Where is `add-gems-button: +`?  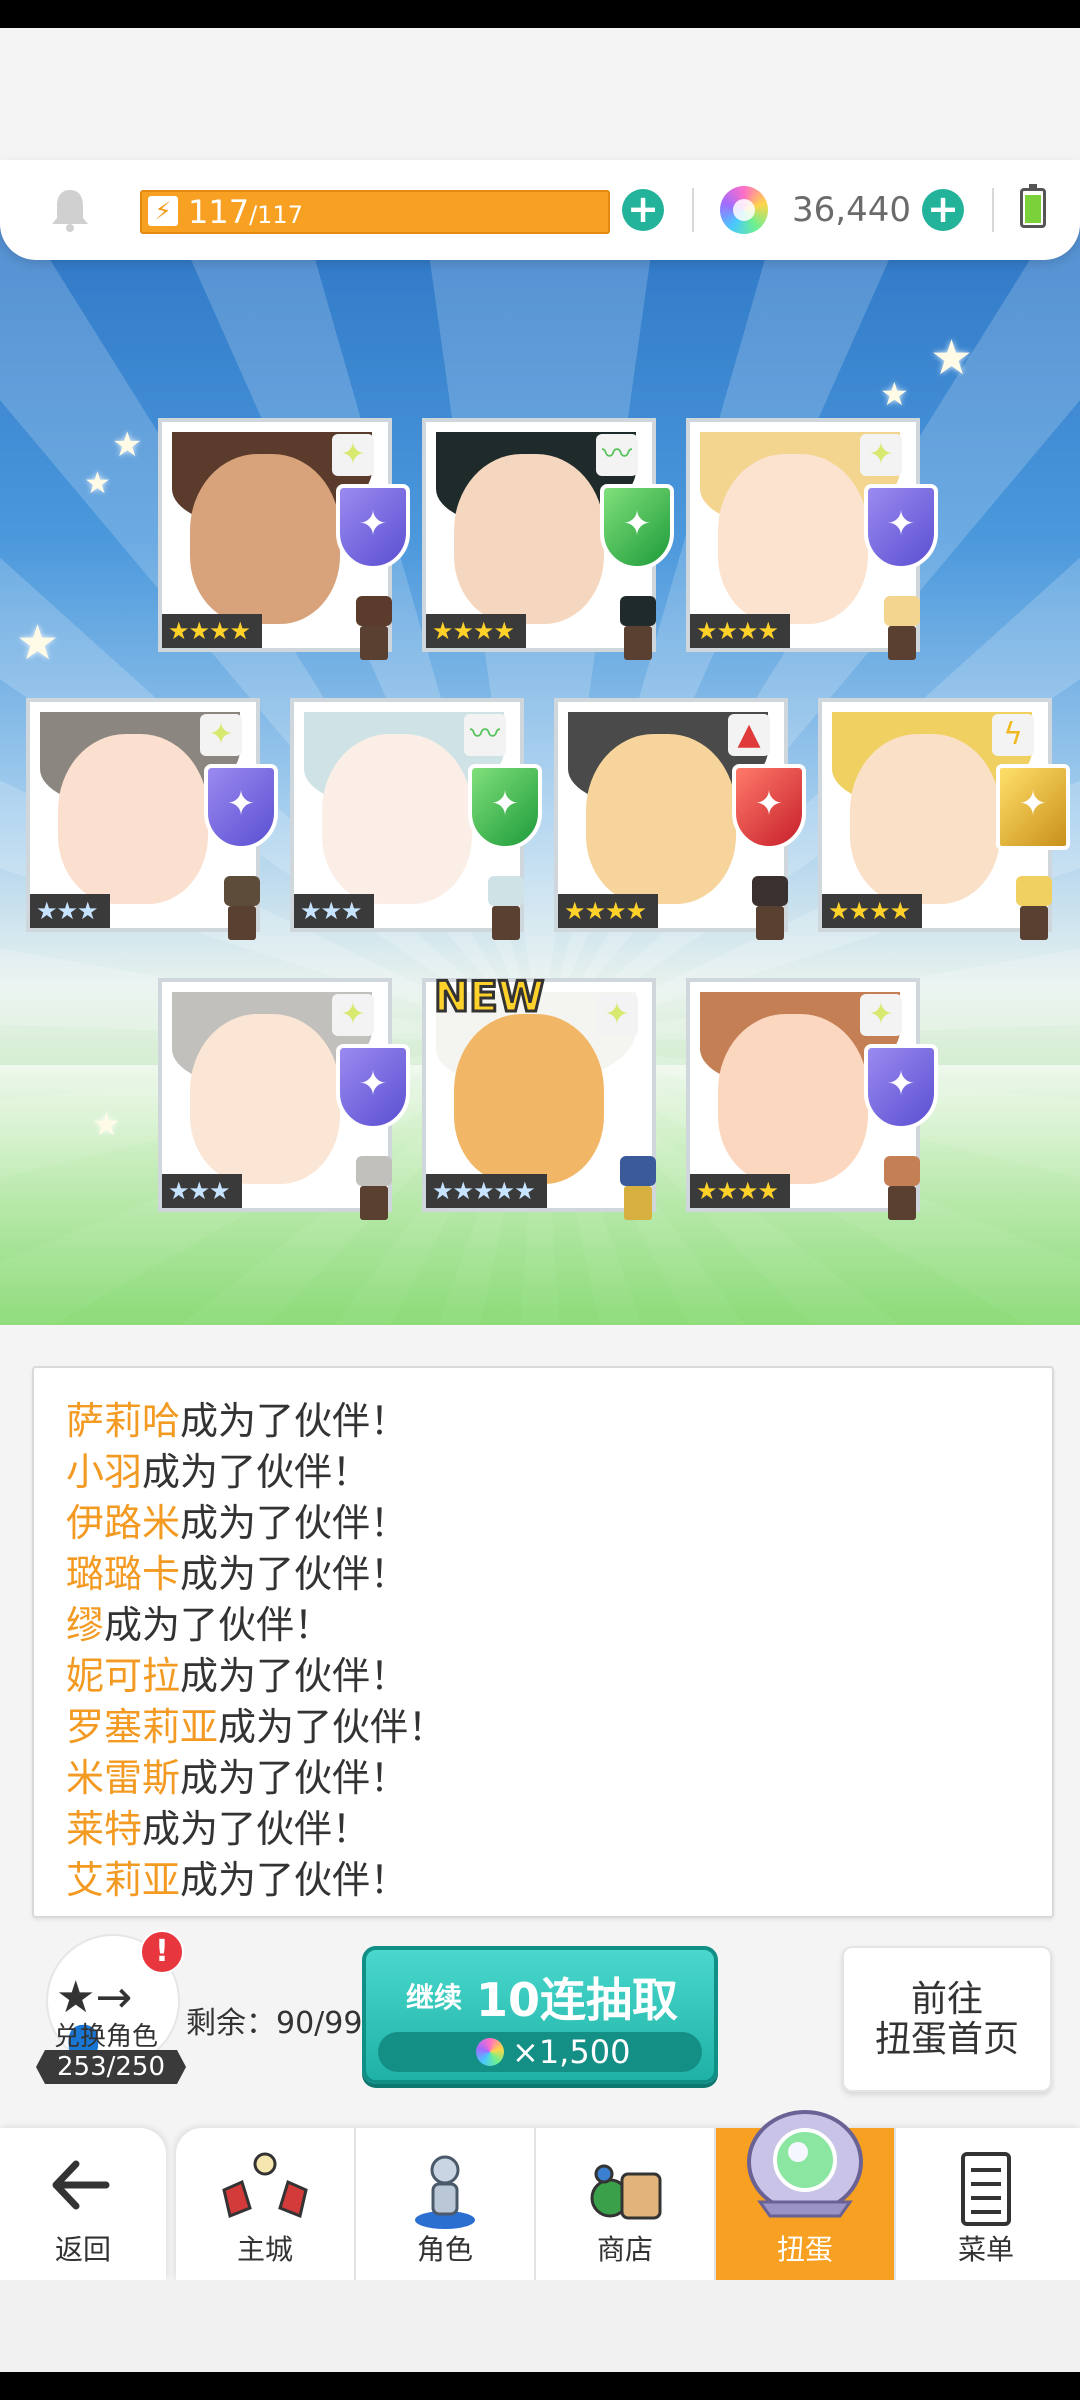 add-gems-button: + is located at coordinates (943, 210).